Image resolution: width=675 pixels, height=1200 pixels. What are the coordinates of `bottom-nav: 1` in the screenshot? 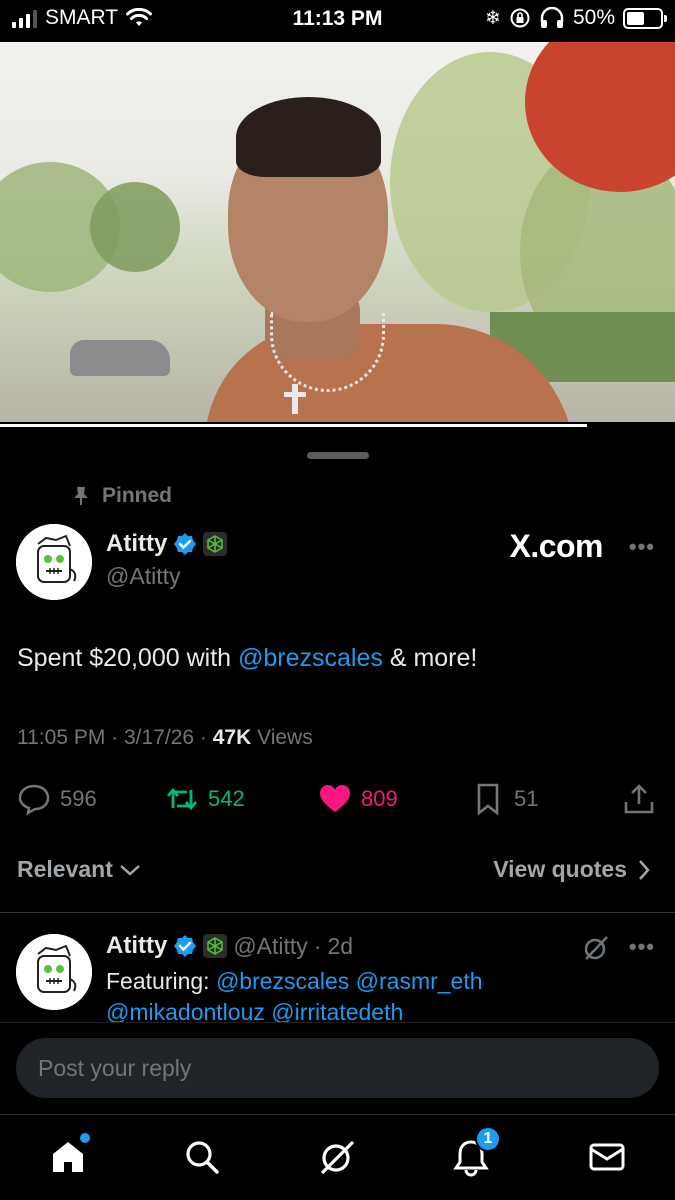 It's located at (337, 1157).